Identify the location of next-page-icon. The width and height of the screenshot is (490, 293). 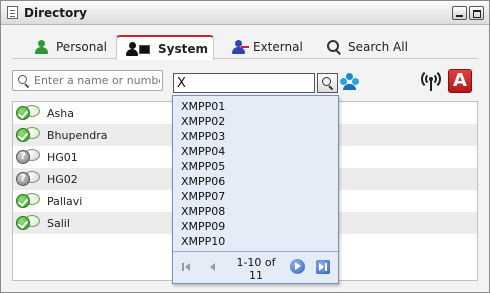
(297, 266).